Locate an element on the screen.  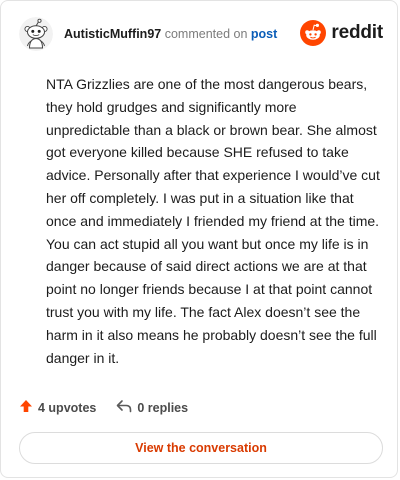
upvote-button: 4 upvotes is located at coordinates (57, 407).